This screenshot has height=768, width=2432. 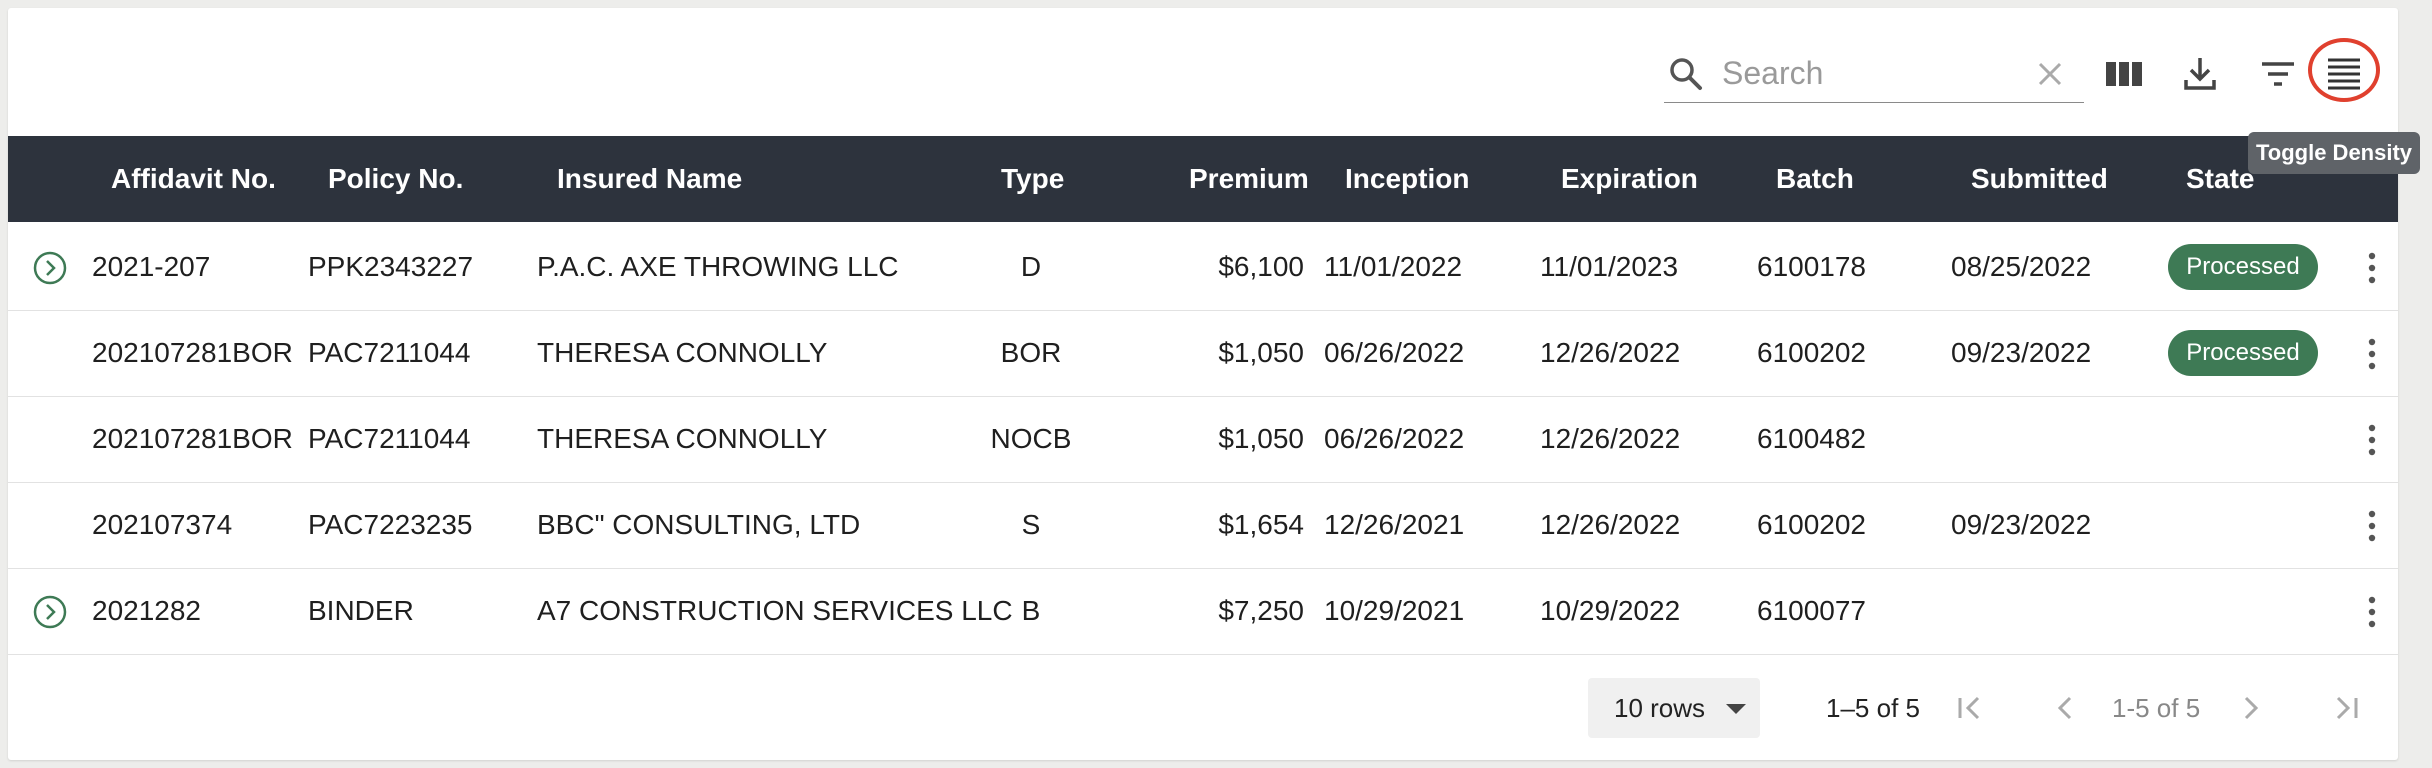 What do you see at coordinates (162, 524) in the screenshot?
I see `cell-affidavit: 202107374` at bounding box center [162, 524].